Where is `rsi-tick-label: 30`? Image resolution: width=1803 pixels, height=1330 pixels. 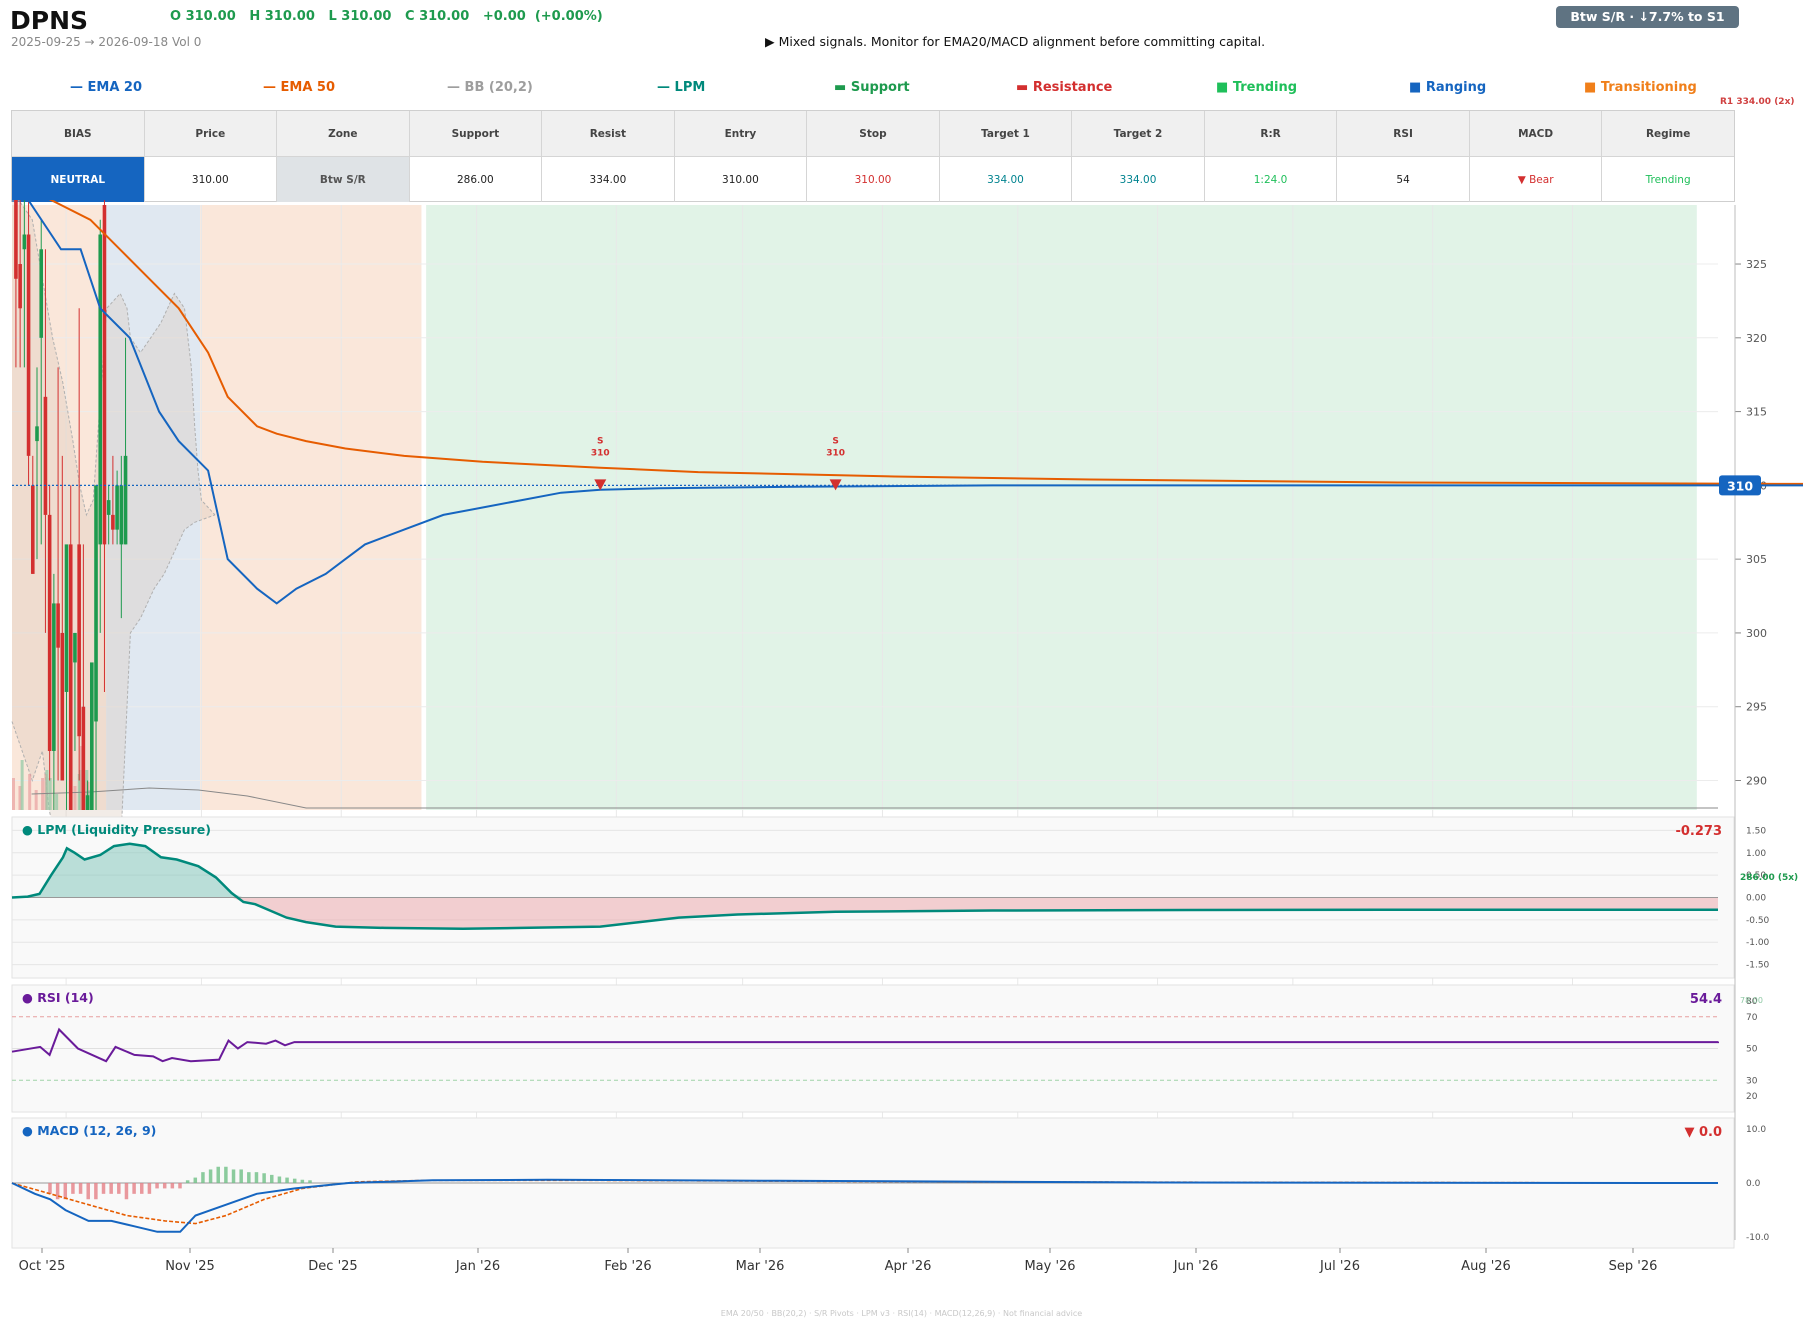 rsi-tick-label: 30 is located at coordinates (1752, 1081).